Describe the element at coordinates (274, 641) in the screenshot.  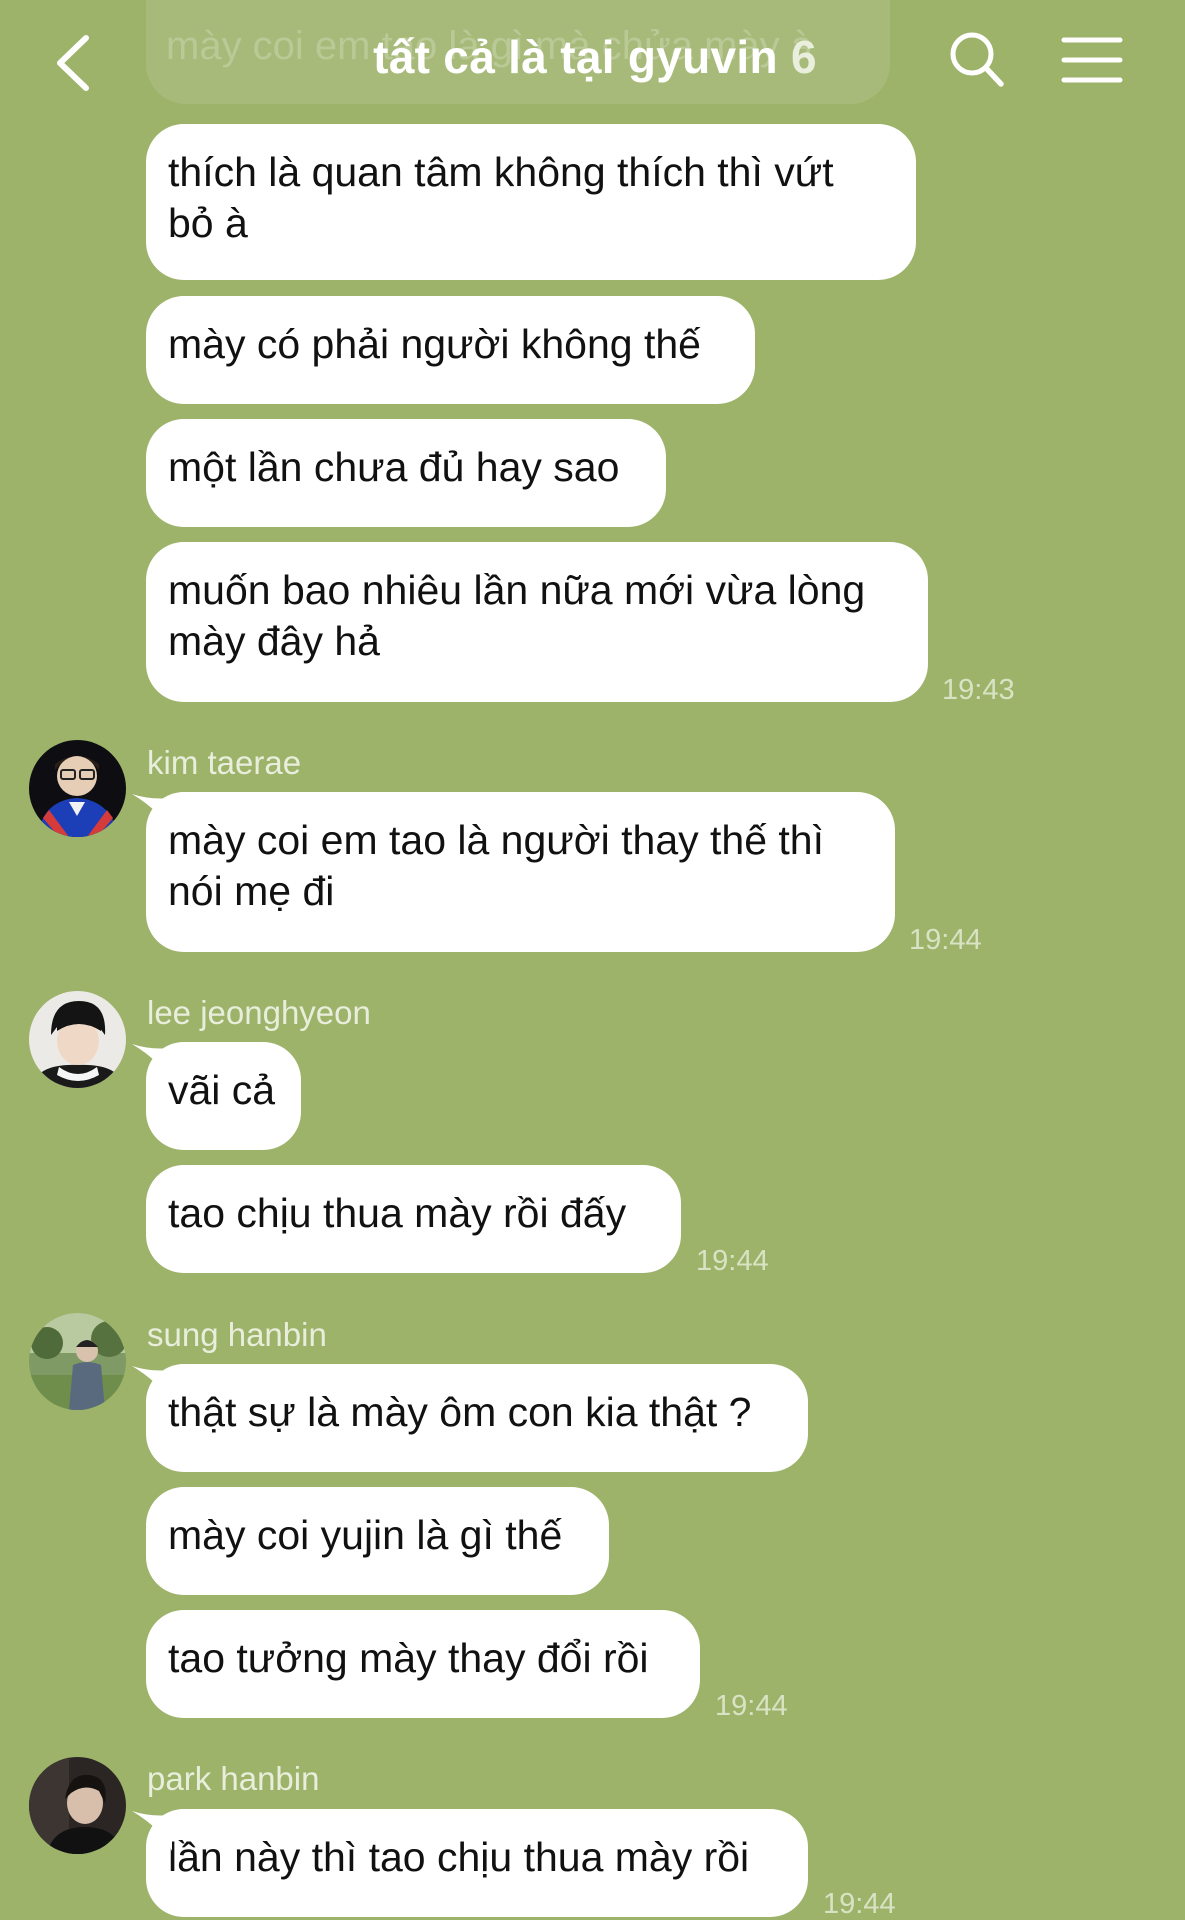
I see `message-text-line2: mày đây hả` at that location.